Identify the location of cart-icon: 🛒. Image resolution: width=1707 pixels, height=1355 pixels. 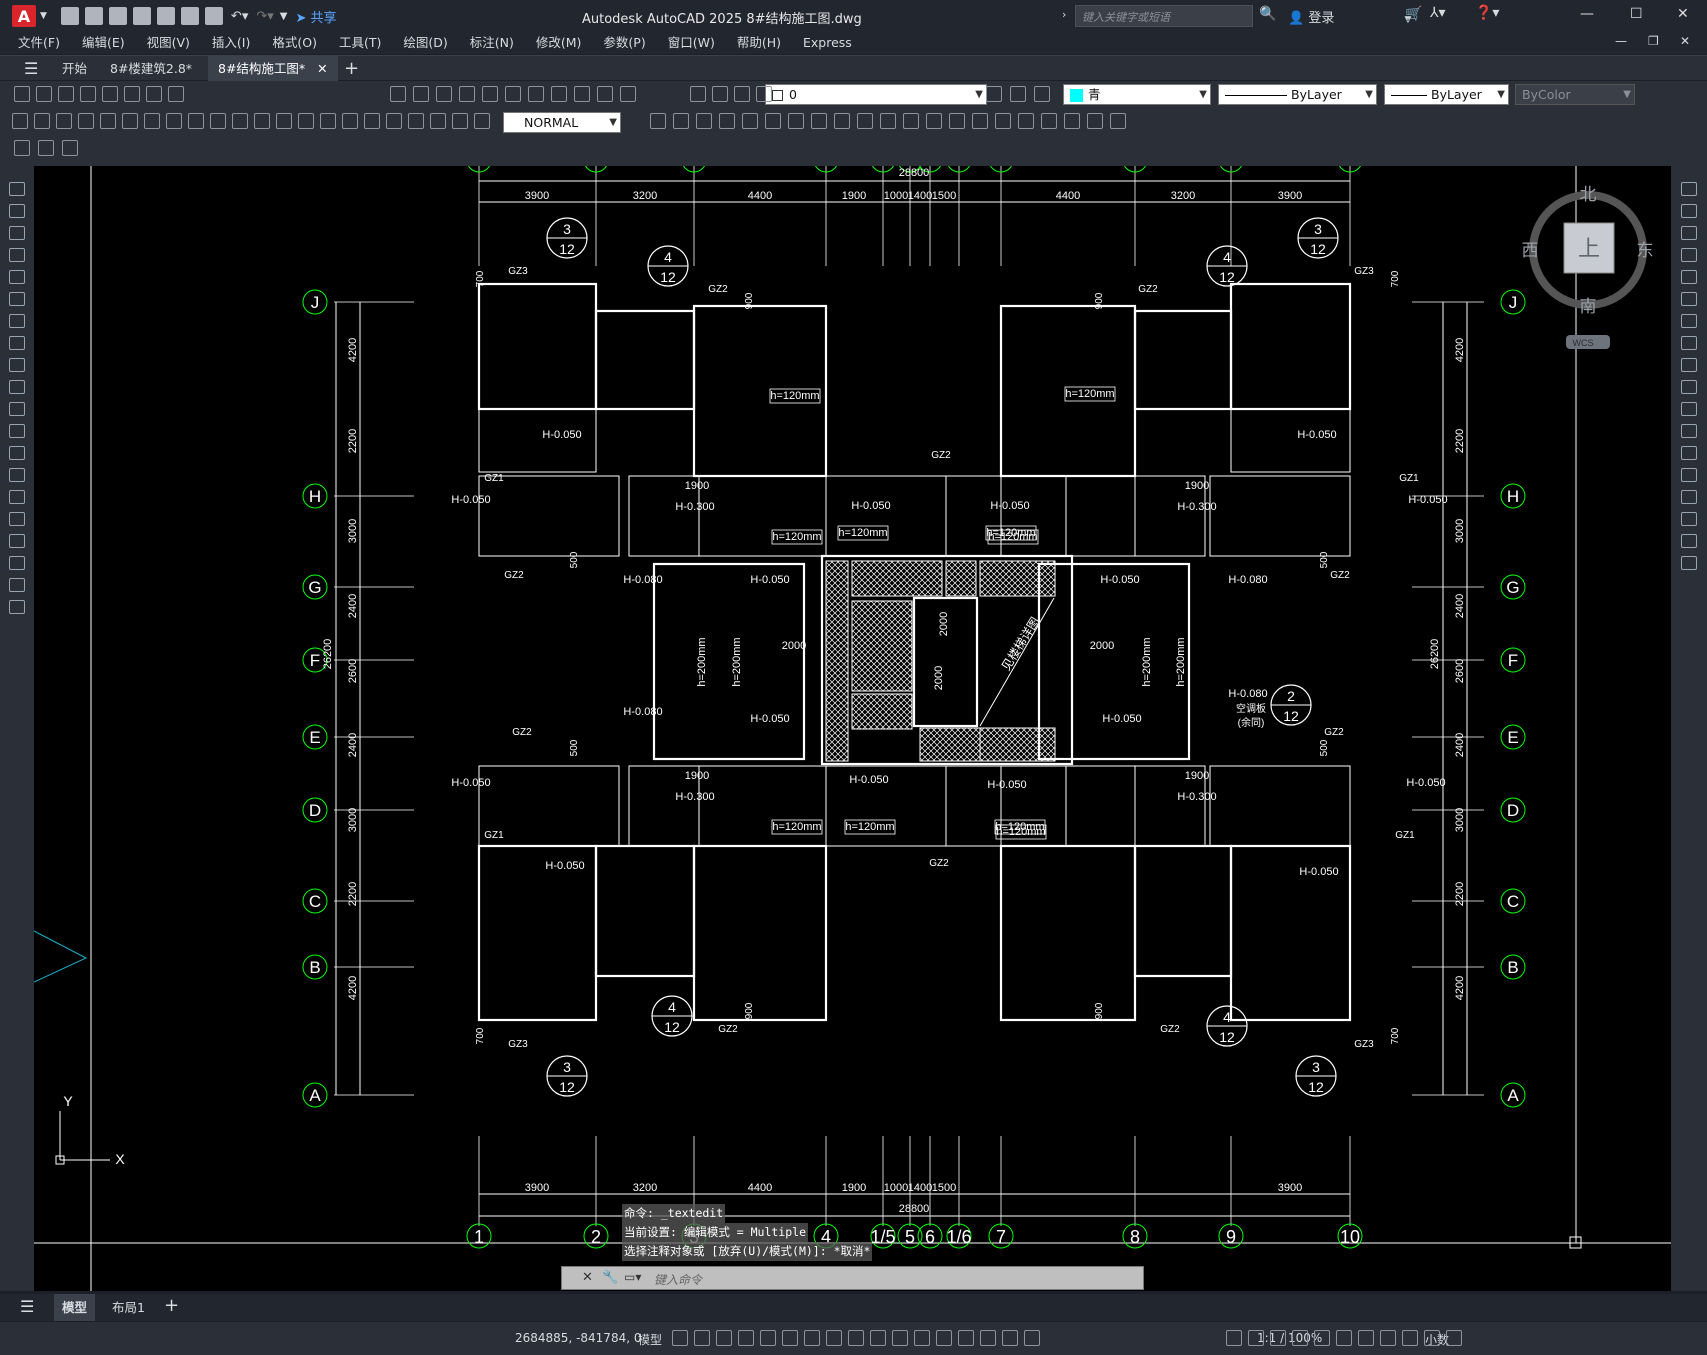
(1413, 14).